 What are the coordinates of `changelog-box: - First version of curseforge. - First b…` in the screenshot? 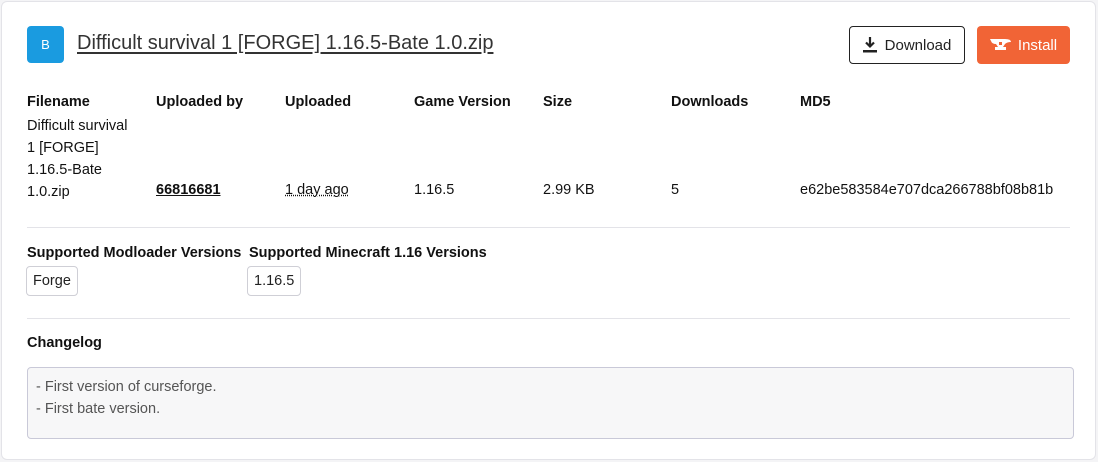 It's located at (550, 403).